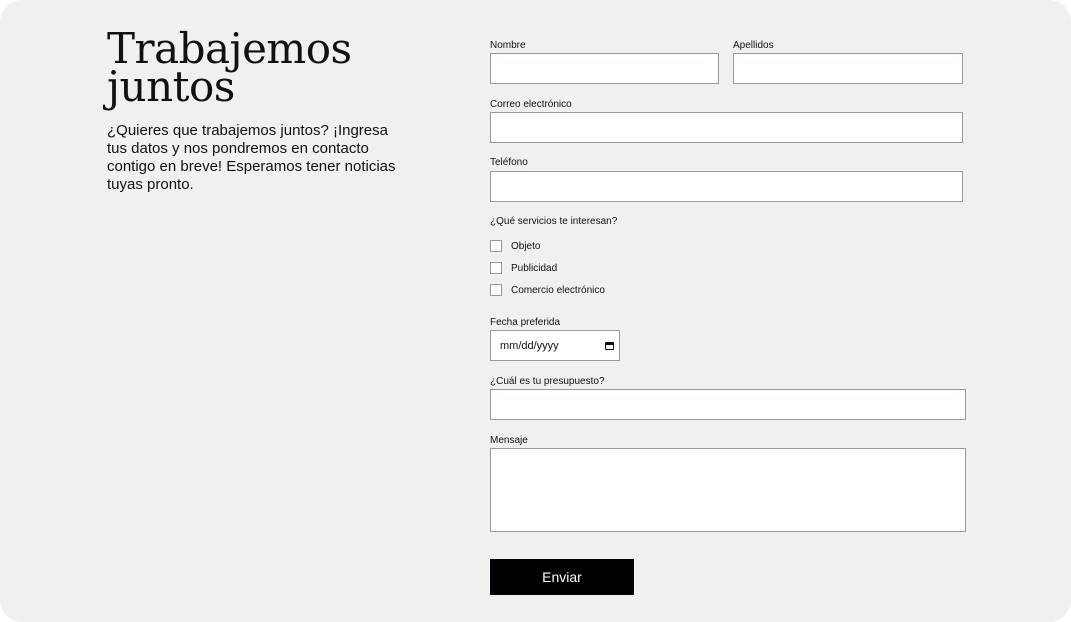 This screenshot has height=622, width=1071. Describe the element at coordinates (508, 45) in the screenshot. I see `first-name-label: Nombre` at that location.